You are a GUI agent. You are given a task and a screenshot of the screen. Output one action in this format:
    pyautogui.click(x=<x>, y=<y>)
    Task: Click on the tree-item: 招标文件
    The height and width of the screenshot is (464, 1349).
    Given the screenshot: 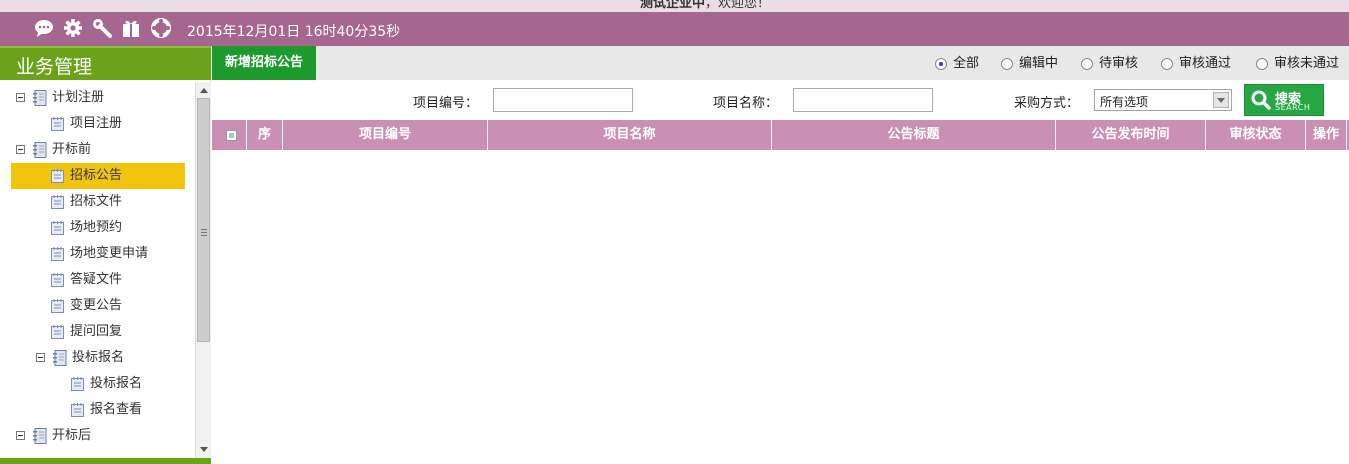 What is the action you would take?
    pyautogui.click(x=98, y=202)
    